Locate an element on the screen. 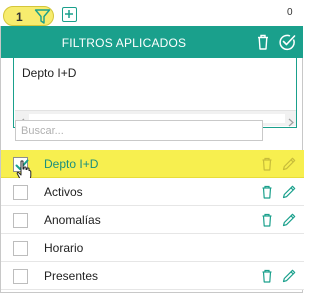 Image resolution: width=320 pixels, height=293 pixels. filter-row: Horario is located at coordinates (152, 248).